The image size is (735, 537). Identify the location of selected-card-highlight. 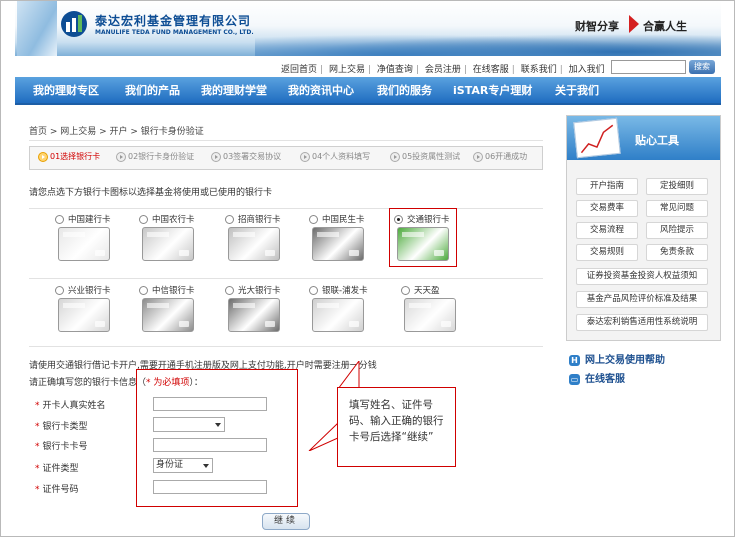
(423, 237).